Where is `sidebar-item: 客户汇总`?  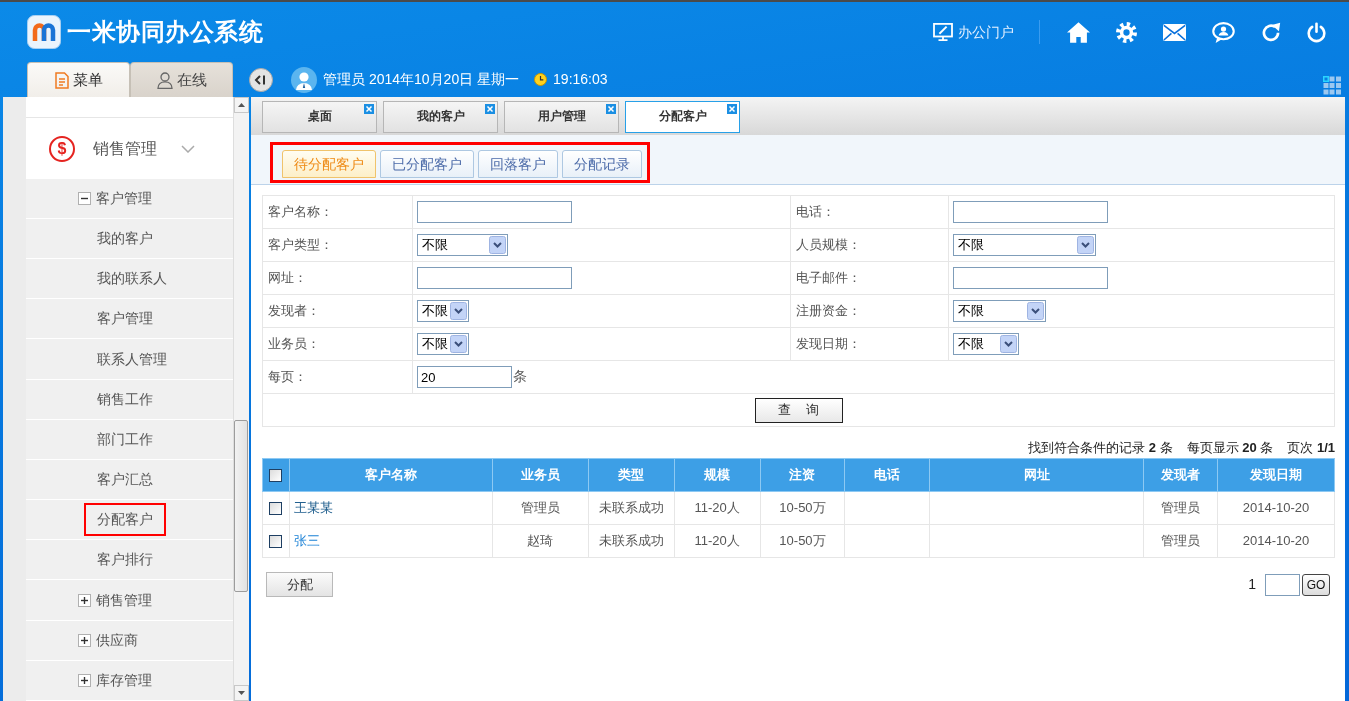 sidebar-item: 客户汇总 is located at coordinates (125, 479).